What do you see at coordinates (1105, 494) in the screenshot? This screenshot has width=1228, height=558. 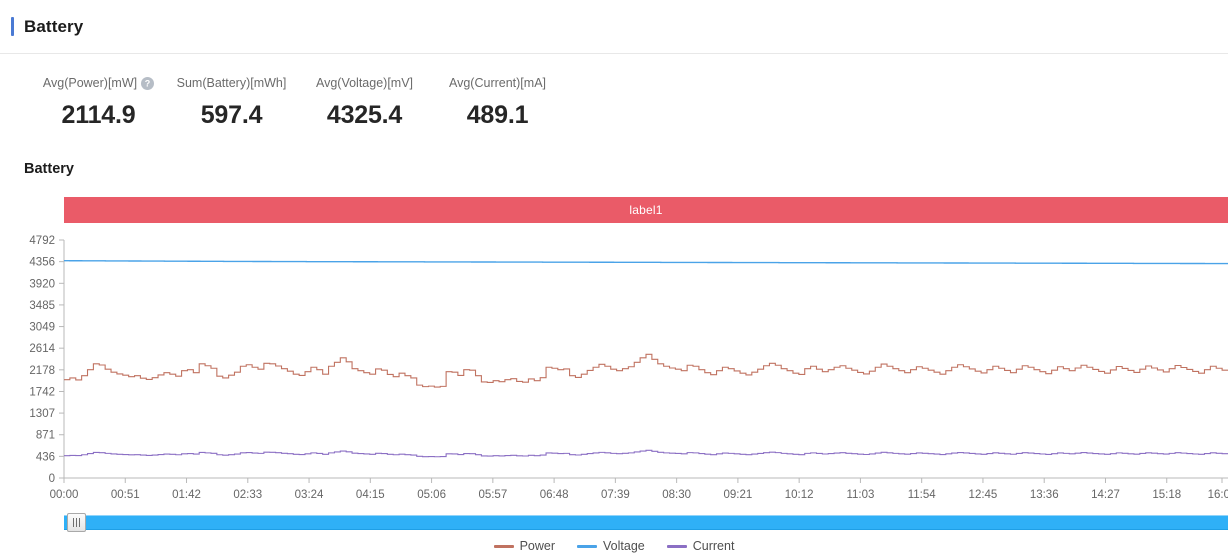 I see `svg-text: 14:27` at bounding box center [1105, 494].